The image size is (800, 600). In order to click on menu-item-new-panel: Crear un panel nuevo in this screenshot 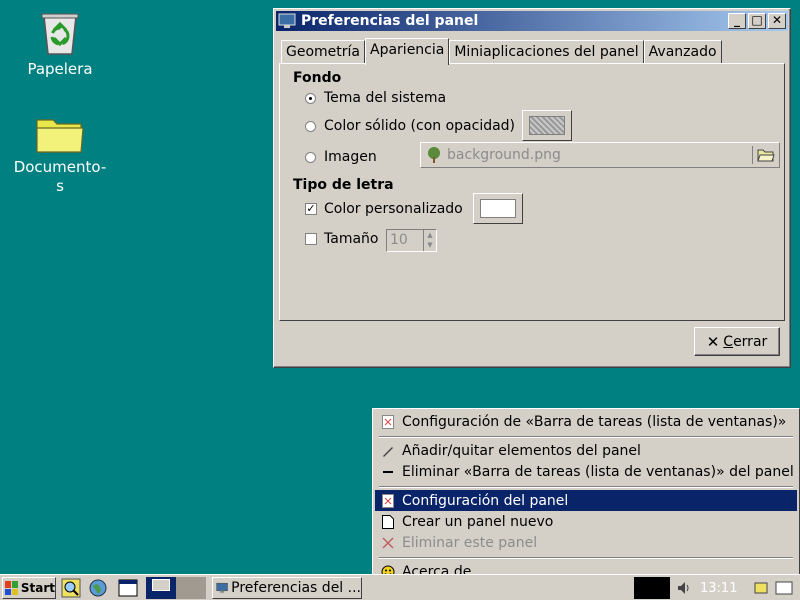, I will do `click(586, 521)`.